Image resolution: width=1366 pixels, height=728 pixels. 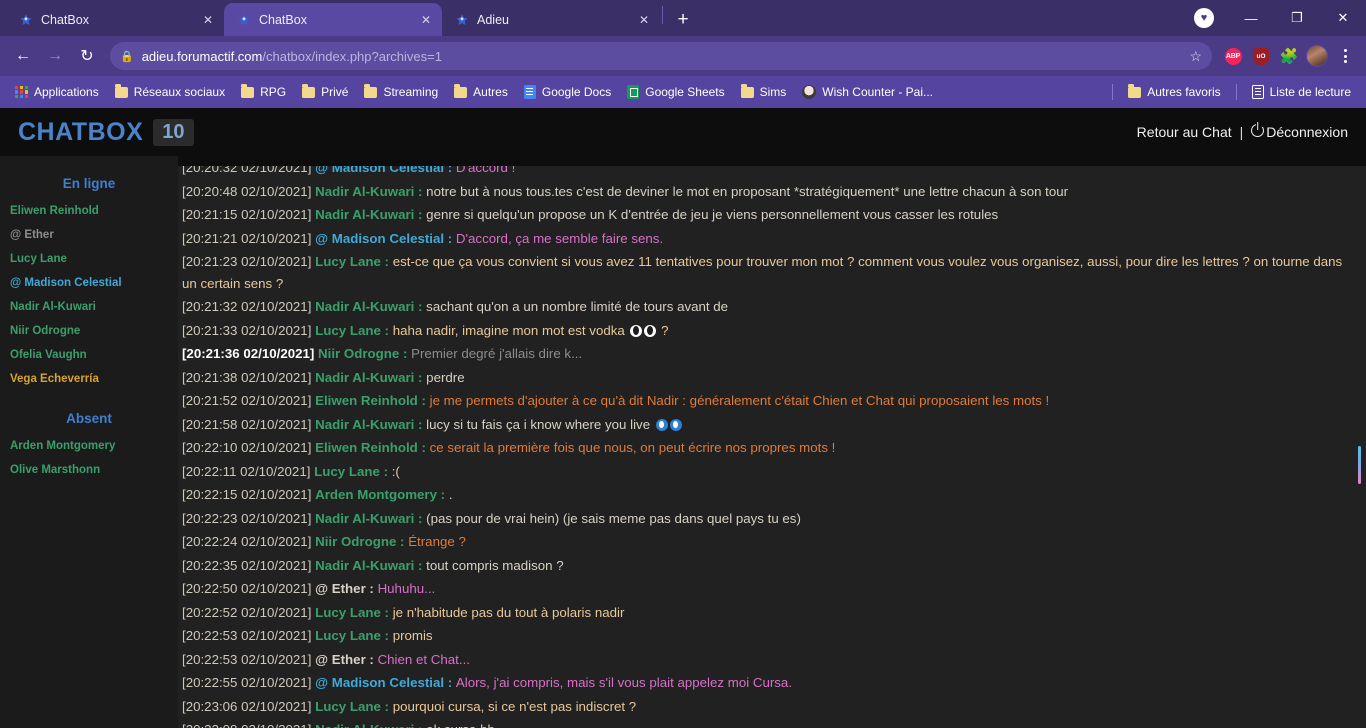 What do you see at coordinates (87, 56) in the screenshot?
I see `reload-button: ↻` at bounding box center [87, 56].